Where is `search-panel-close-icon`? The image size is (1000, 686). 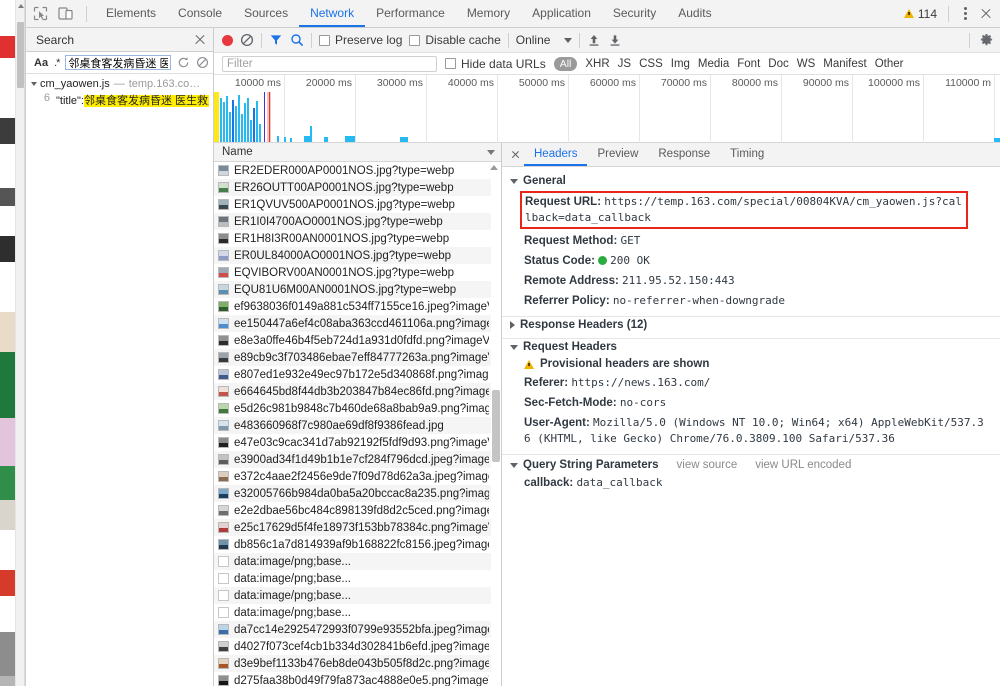 search-panel-close-icon is located at coordinates (200, 40).